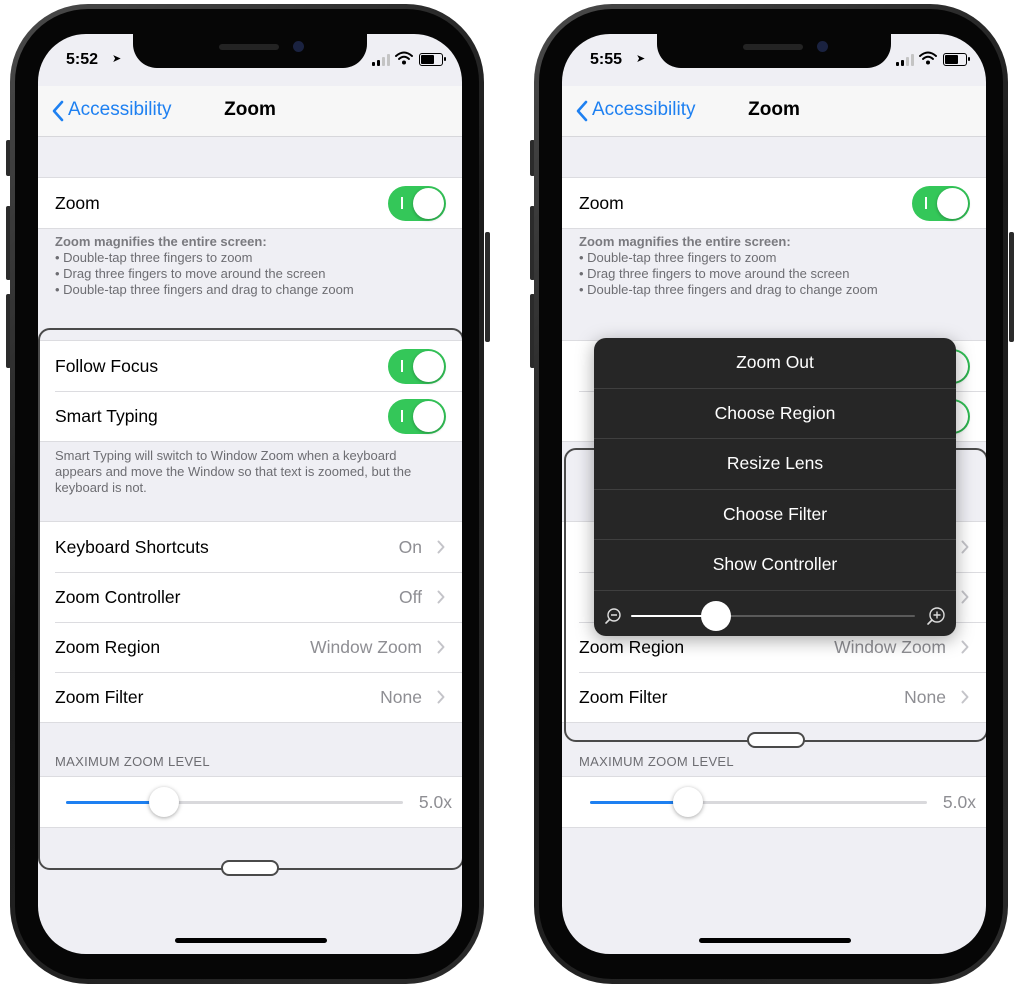 This screenshot has width=1024, height=988. I want to click on status-time: 5:52, so click(82, 59).